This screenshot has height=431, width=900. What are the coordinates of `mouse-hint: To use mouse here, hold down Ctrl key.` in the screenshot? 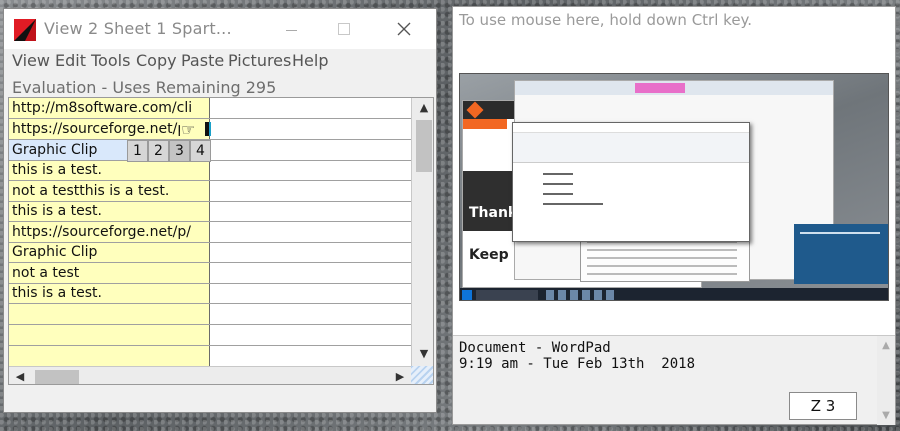 It's located at (606, 20).